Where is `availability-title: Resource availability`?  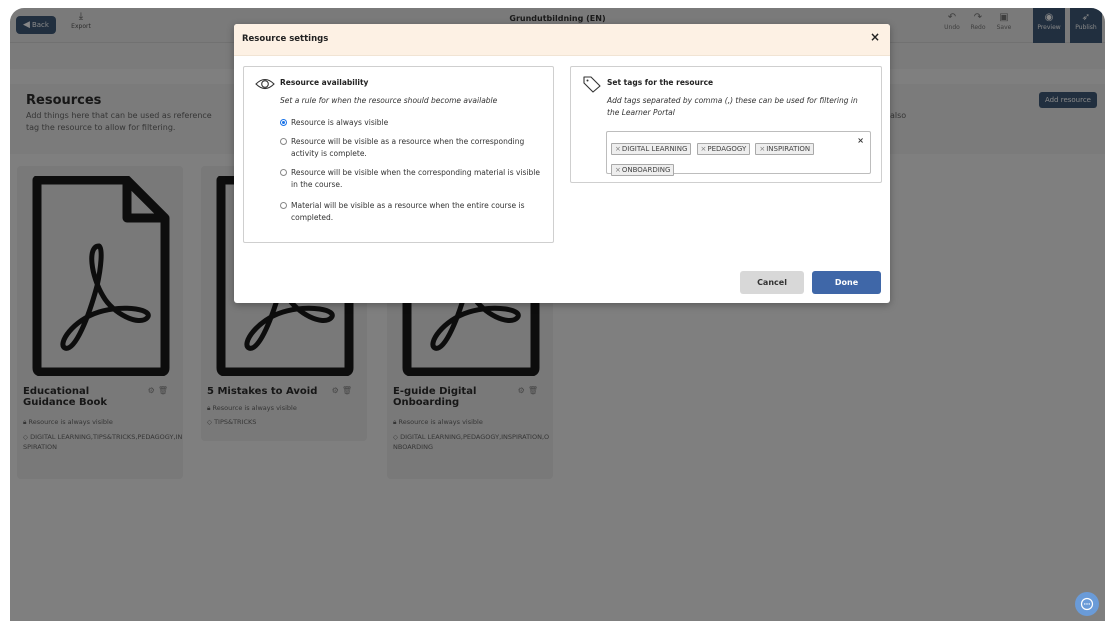
availability-title: Resource availability is located at coordinates (324, 82).